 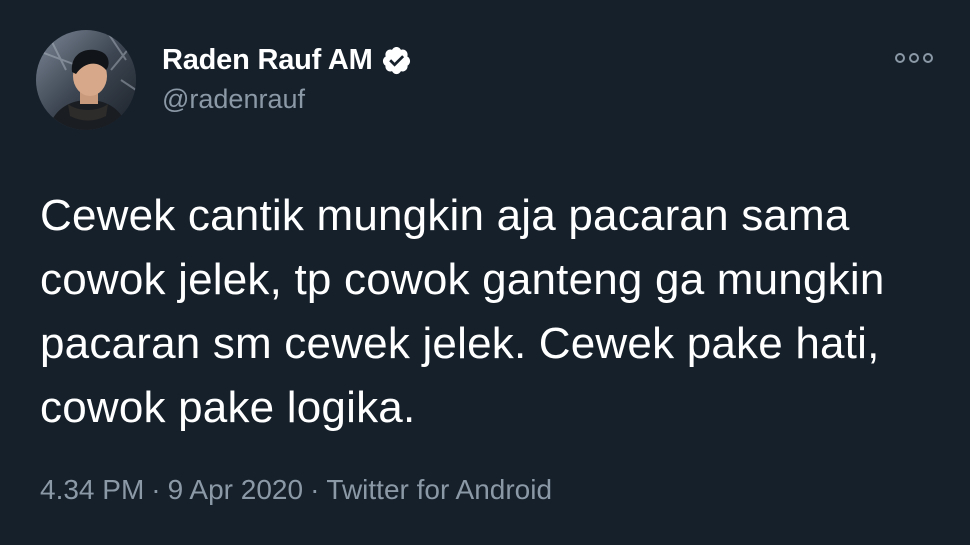 I want to click on user-handle: @radenrauf, so click(x=233, y=99).